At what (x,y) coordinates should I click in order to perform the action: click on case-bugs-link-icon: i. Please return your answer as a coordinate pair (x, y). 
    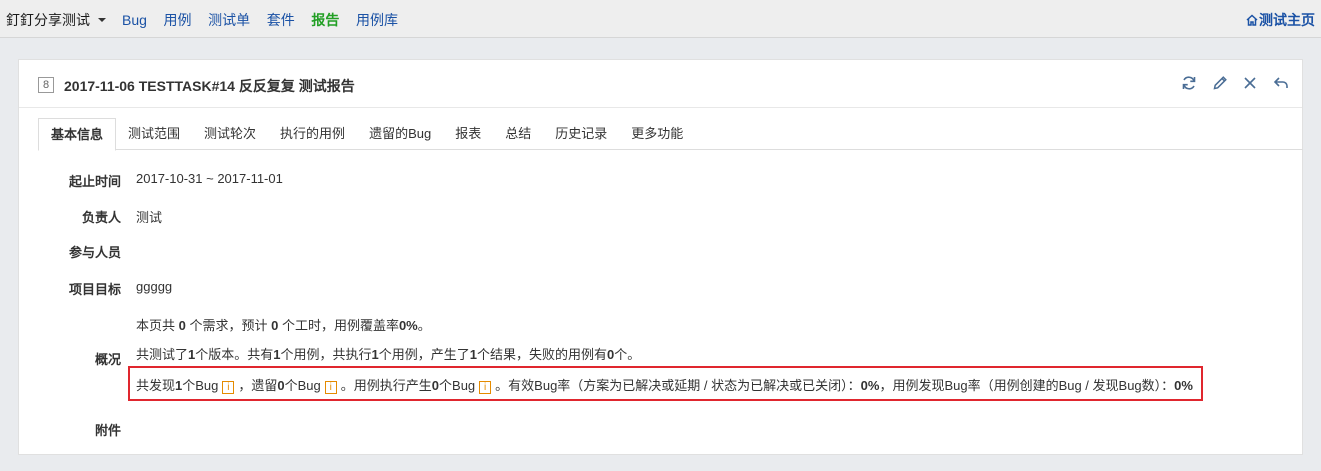
    Looking at the image, I should click on (485, 387).